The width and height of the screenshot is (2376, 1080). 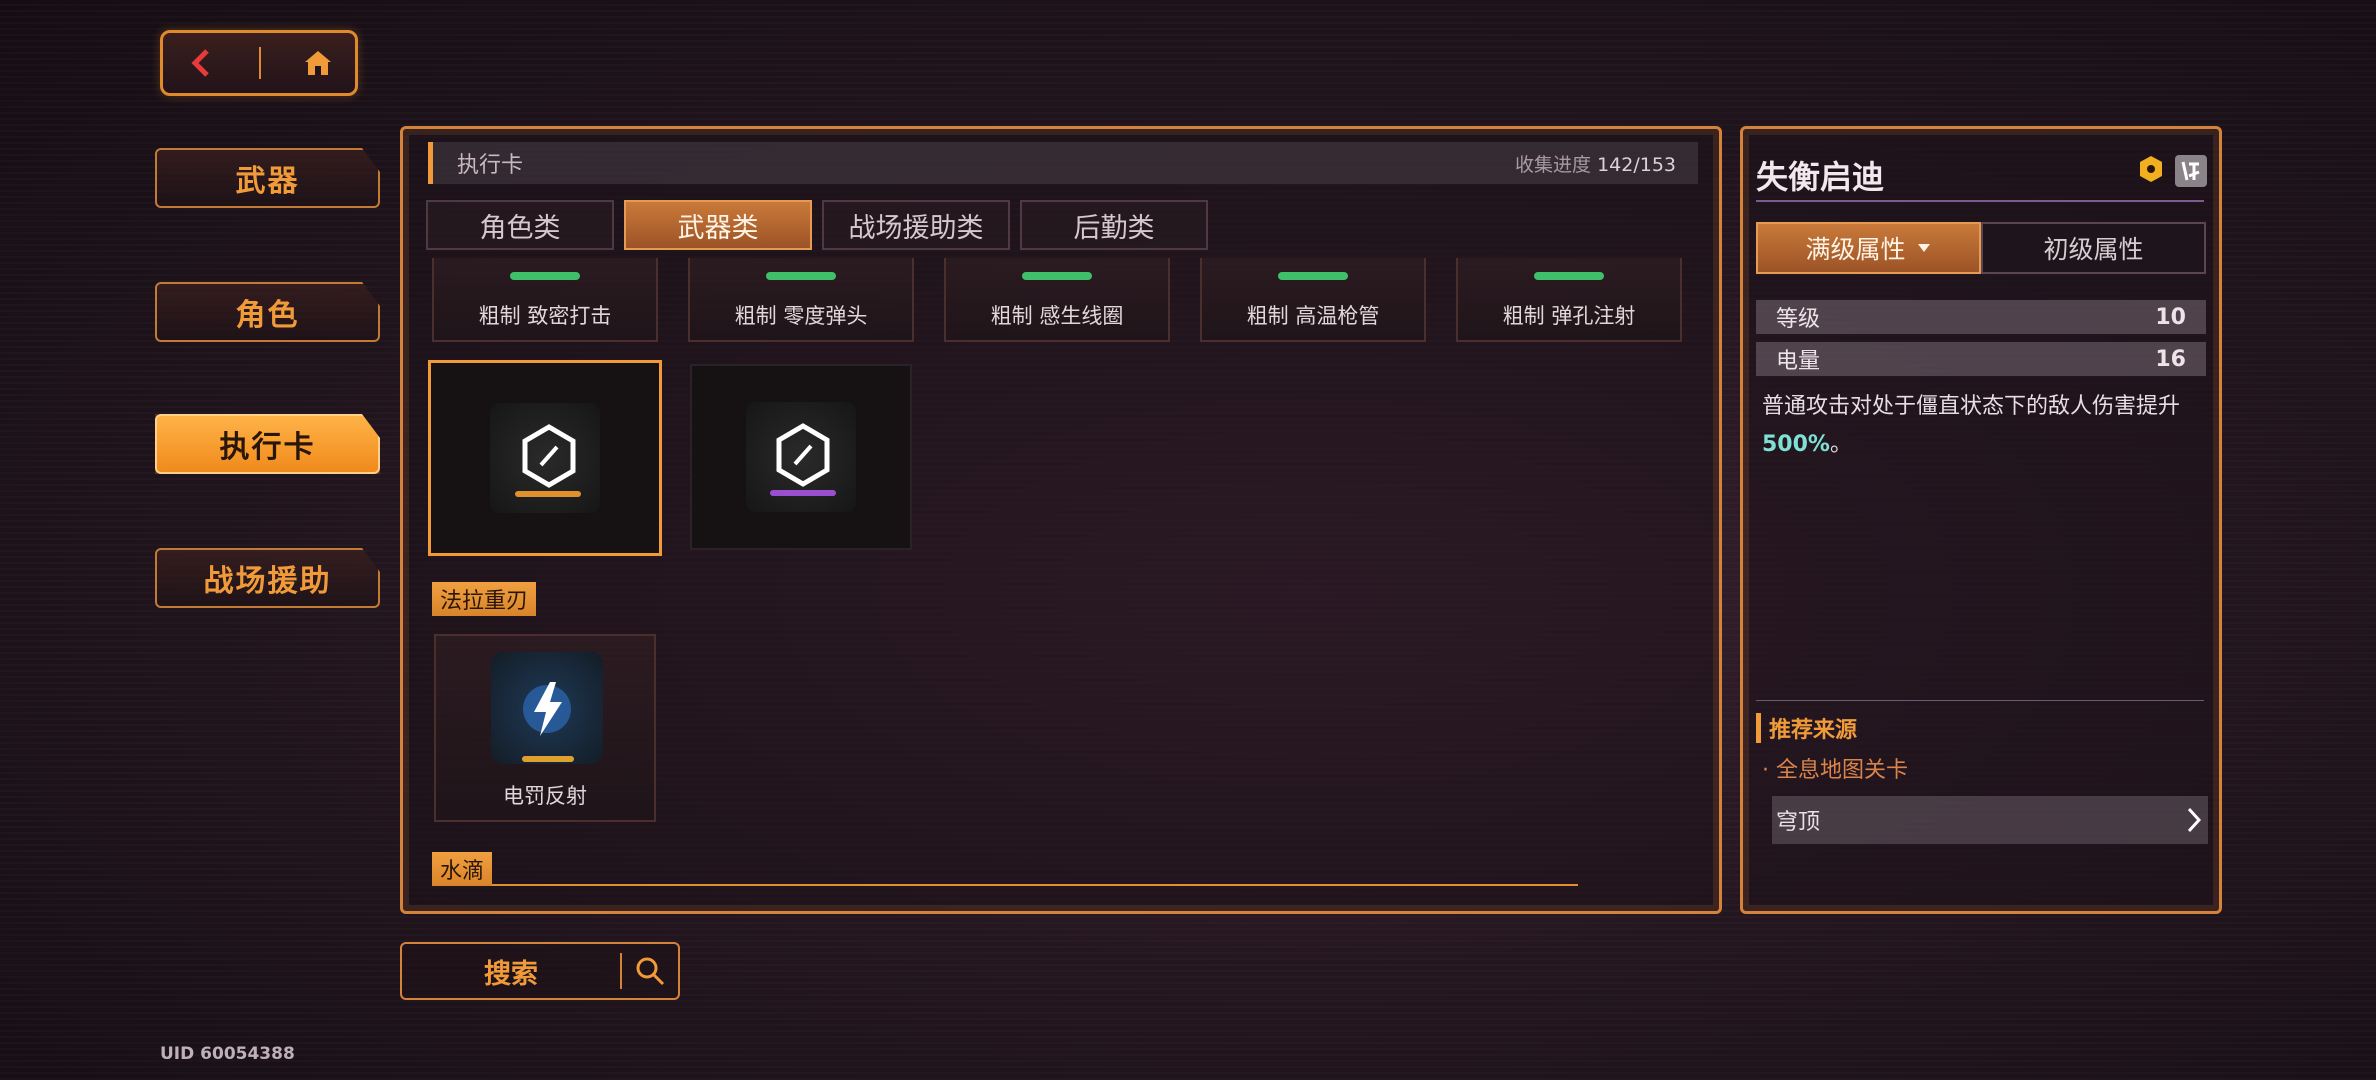 What do you see at coordinates (520, 225) in the screenshot?
I see `tab-character: 角色类` at bounding box center [520, 225].